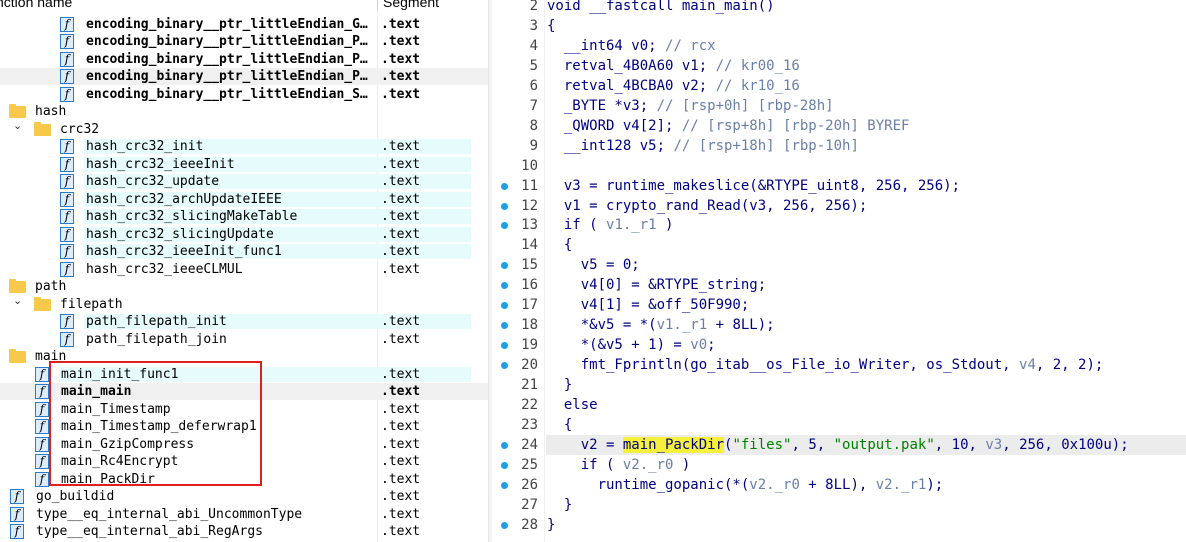  What do you see at coordinates (673, 444) in the screenshot?
I see `highlighted-identifier: main_PackDir` at bounding box center [673, 444].